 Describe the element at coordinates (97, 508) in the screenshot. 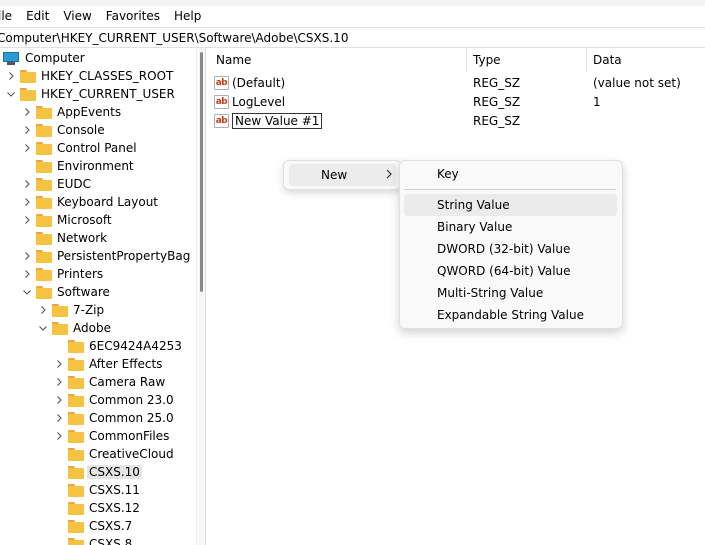

I see `tree-node: CSXS.12` at that location.